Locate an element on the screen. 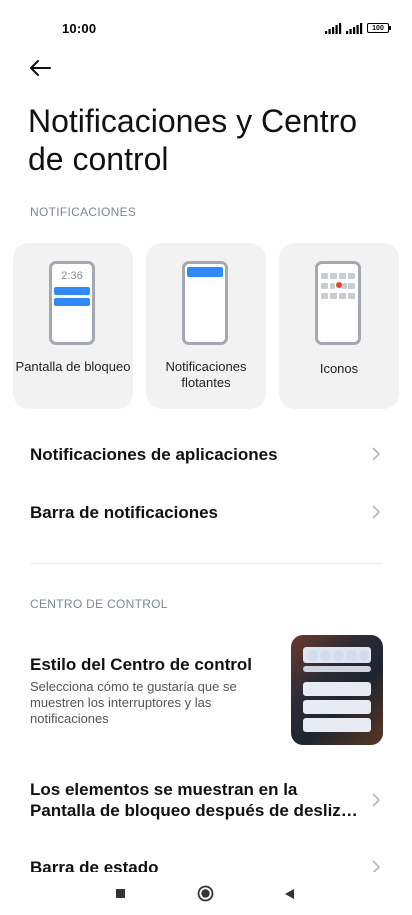 The height and width of the screenshot is (915, 412). status-time: 10:00 is located at coordinates (79, 28).